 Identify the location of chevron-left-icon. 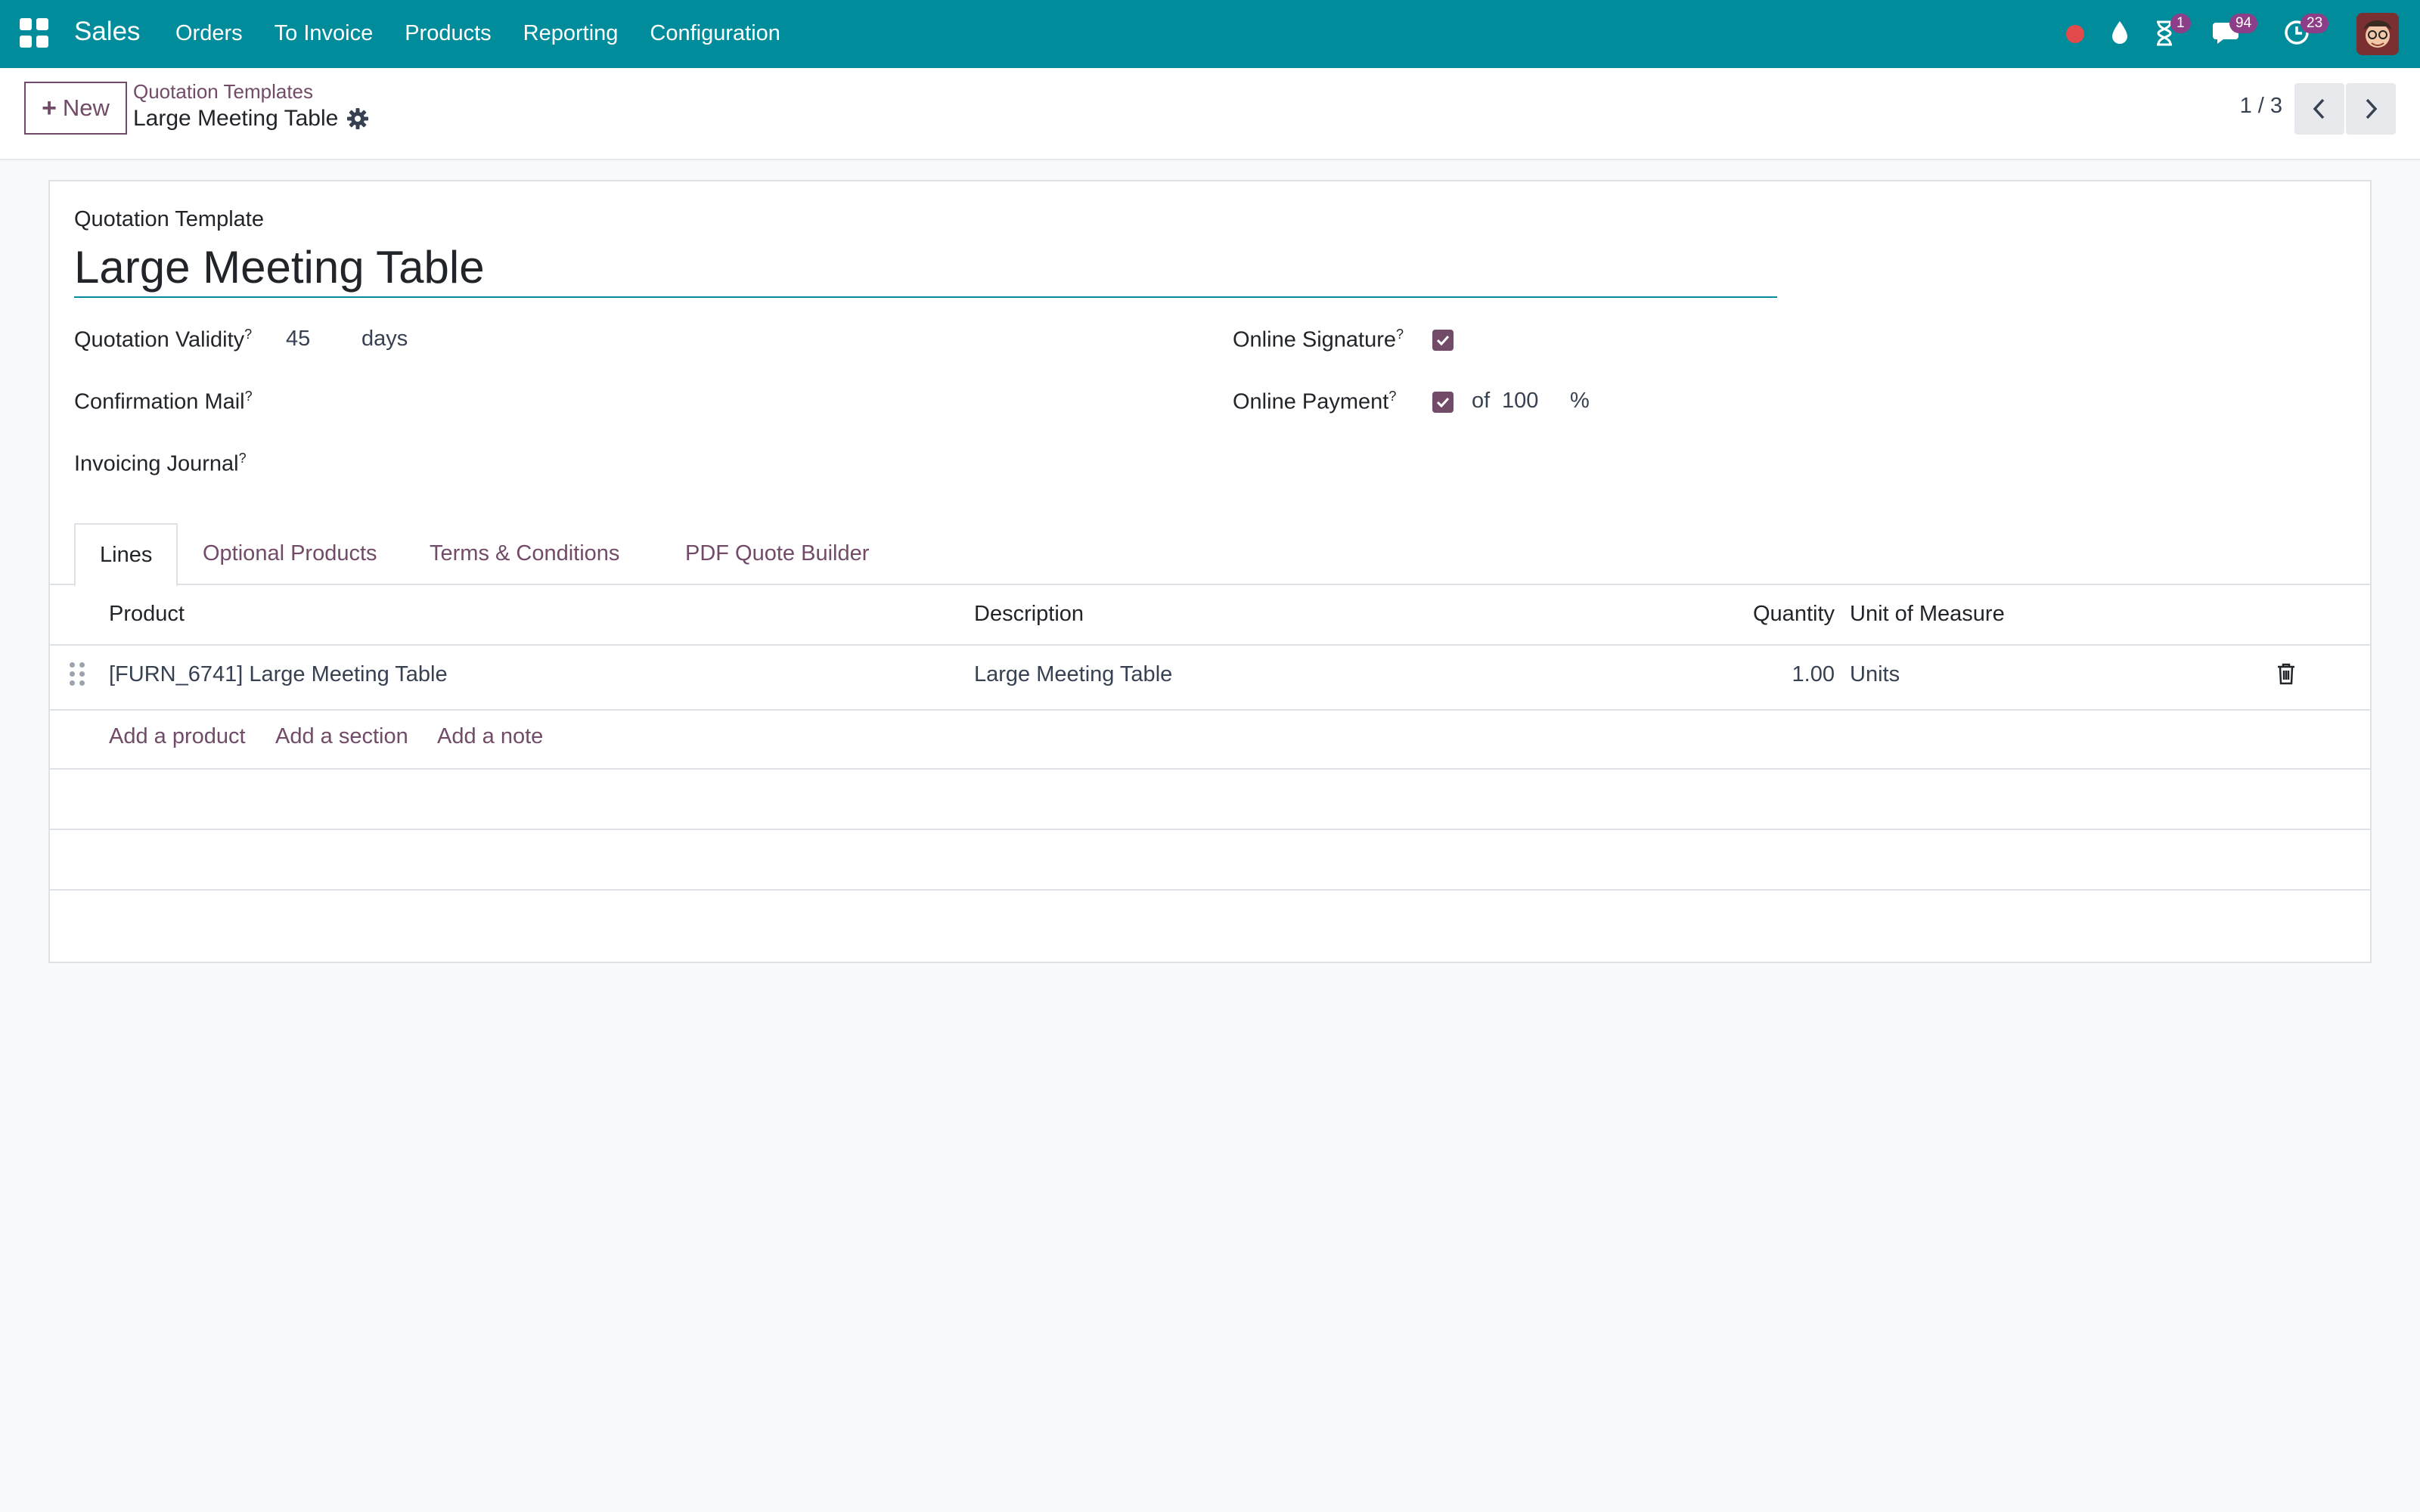
(2319, 109).